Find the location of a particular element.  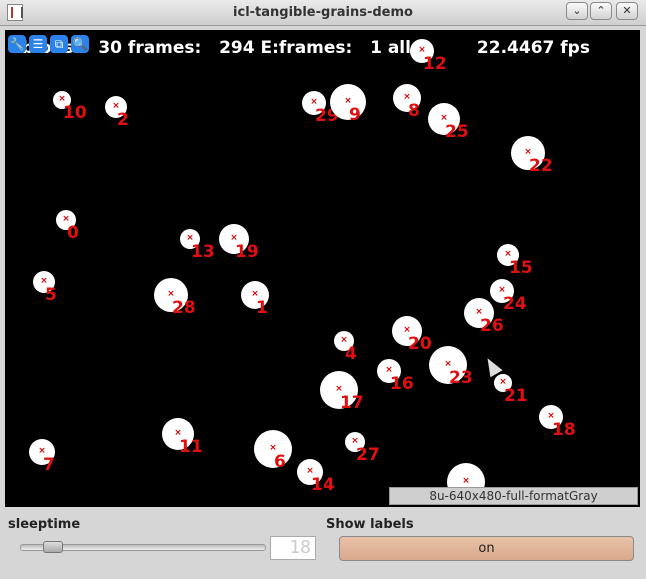

grain-label: 8 is located at coordinates (414, 111).